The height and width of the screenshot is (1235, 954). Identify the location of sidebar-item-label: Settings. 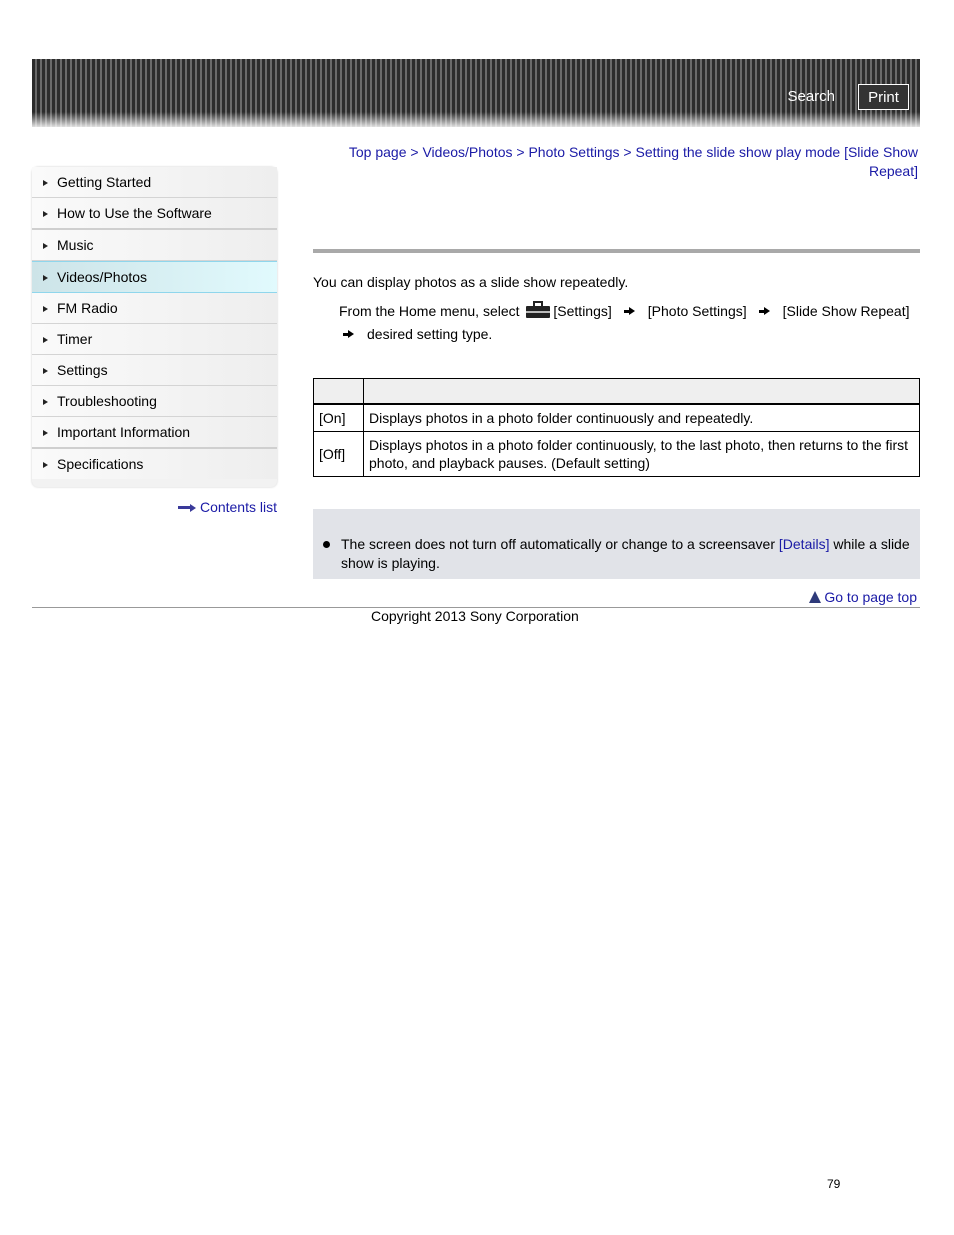
(82, 370).